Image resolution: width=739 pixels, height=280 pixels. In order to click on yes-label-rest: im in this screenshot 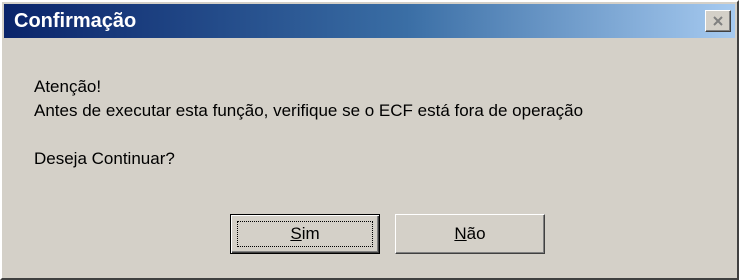, I will do `click(310, 233)`.